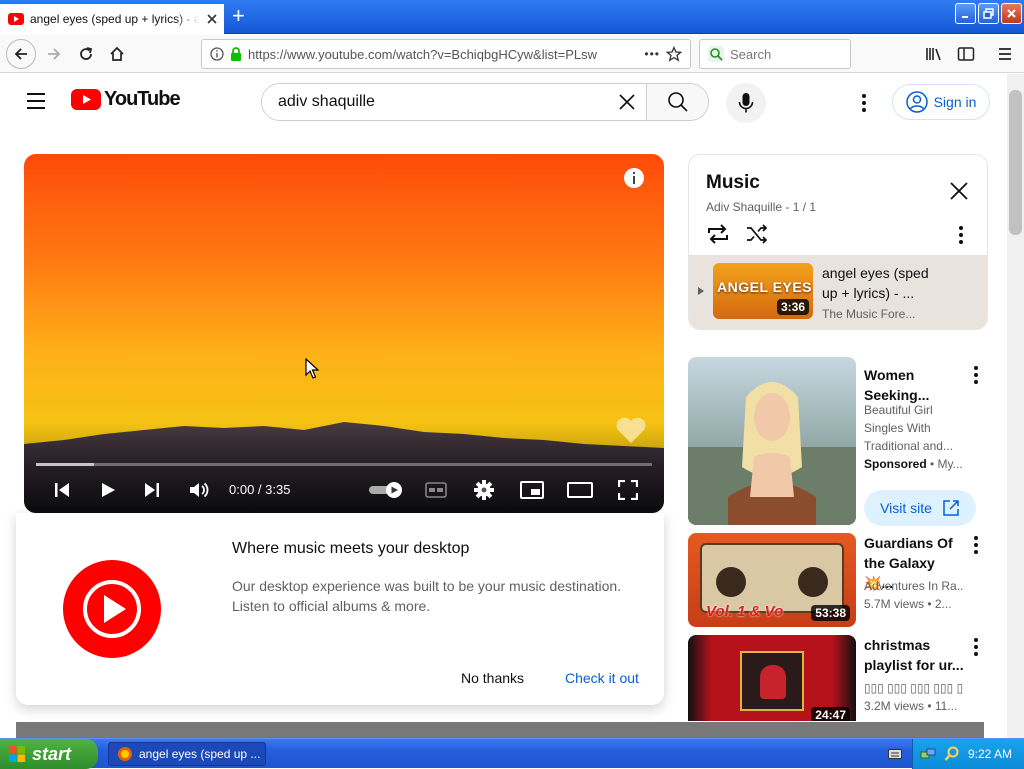 This screenshot has width=1024, height=769. I want to click on forward-button, so click(54, 54).